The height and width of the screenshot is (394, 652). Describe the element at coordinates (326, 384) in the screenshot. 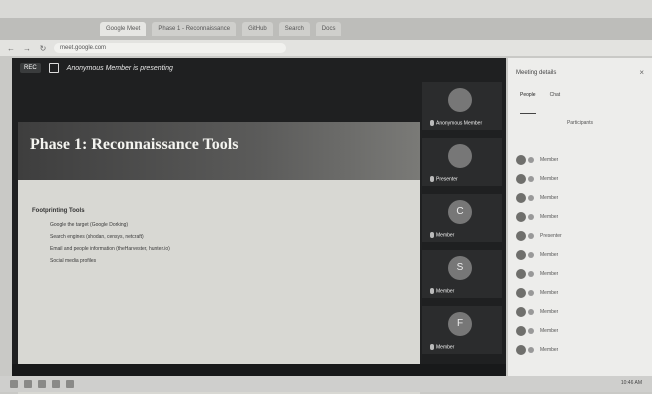

I see `taskbar: 10:46 AM` at that location.